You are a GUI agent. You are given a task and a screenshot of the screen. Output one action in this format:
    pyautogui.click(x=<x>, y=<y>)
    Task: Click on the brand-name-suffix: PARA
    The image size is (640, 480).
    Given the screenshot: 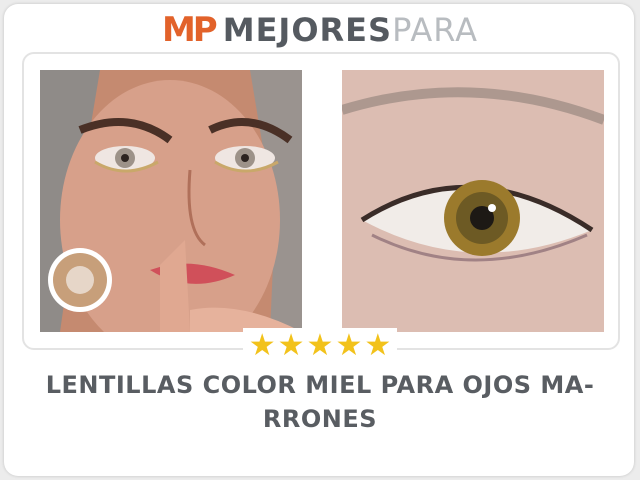 What is the action you would take?
    pyautogui.click(x=435, y=30)
    